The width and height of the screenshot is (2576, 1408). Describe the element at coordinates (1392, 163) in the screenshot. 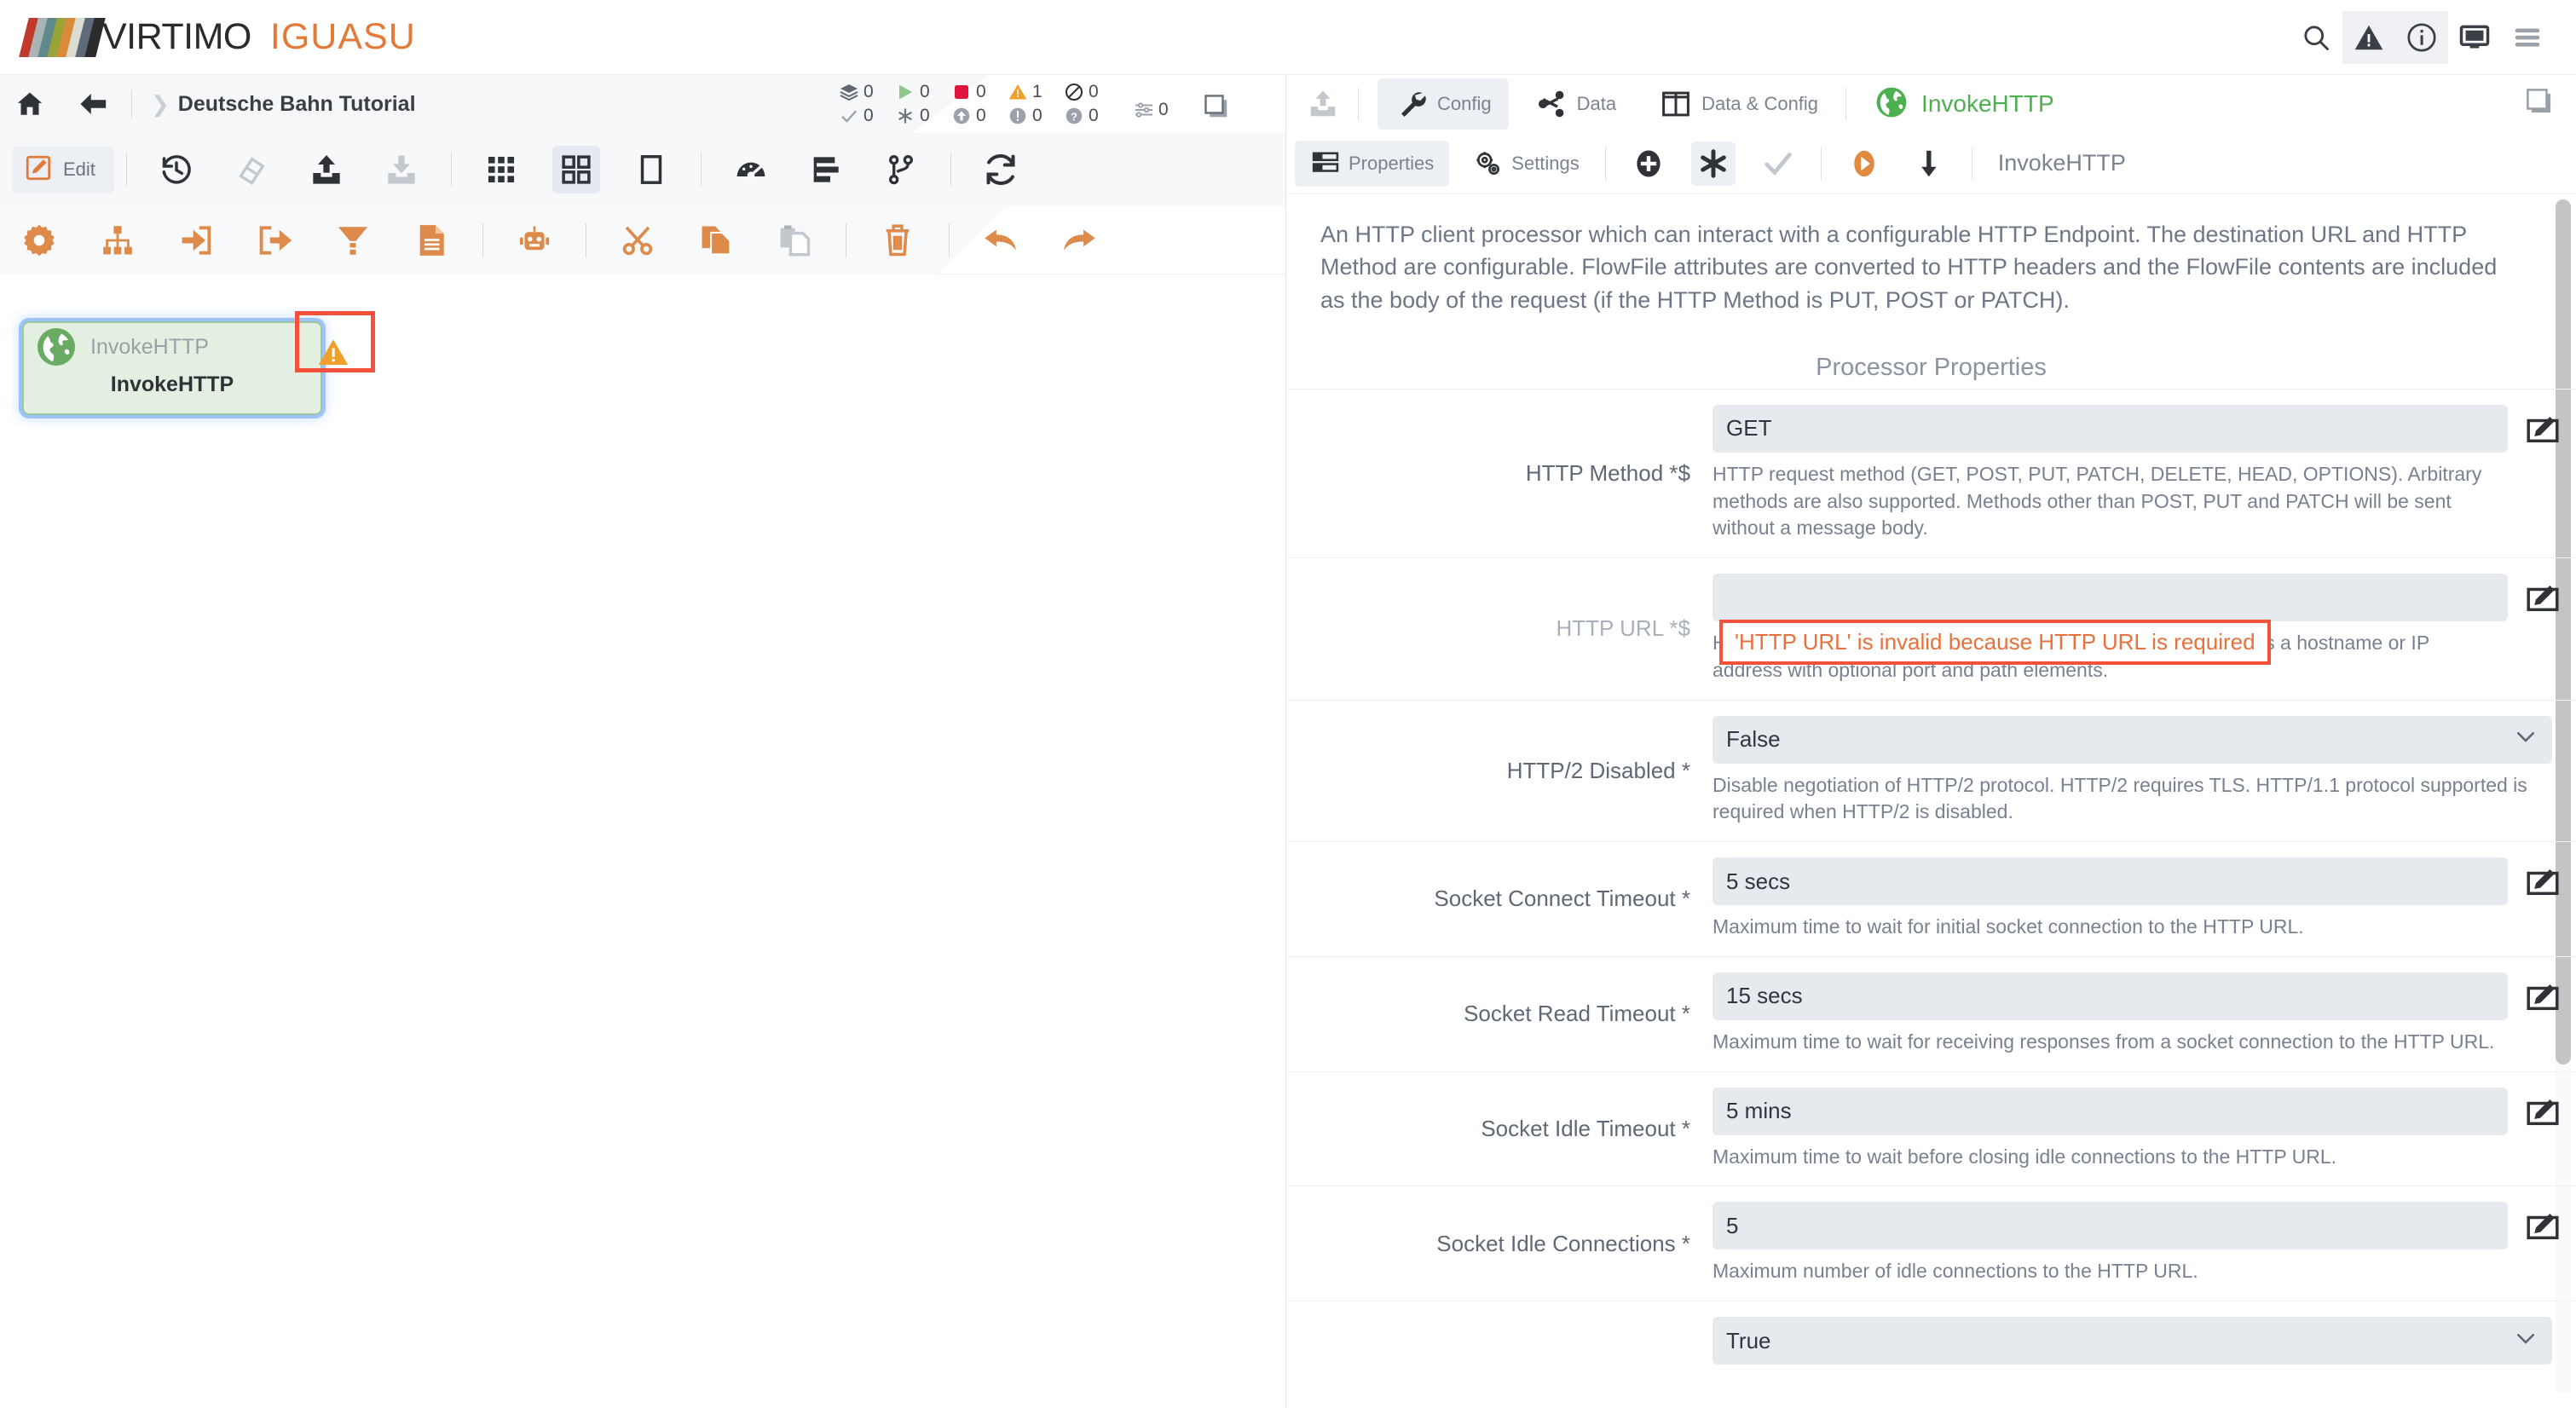

I see `subtab-properties-label: Properties` at that location.